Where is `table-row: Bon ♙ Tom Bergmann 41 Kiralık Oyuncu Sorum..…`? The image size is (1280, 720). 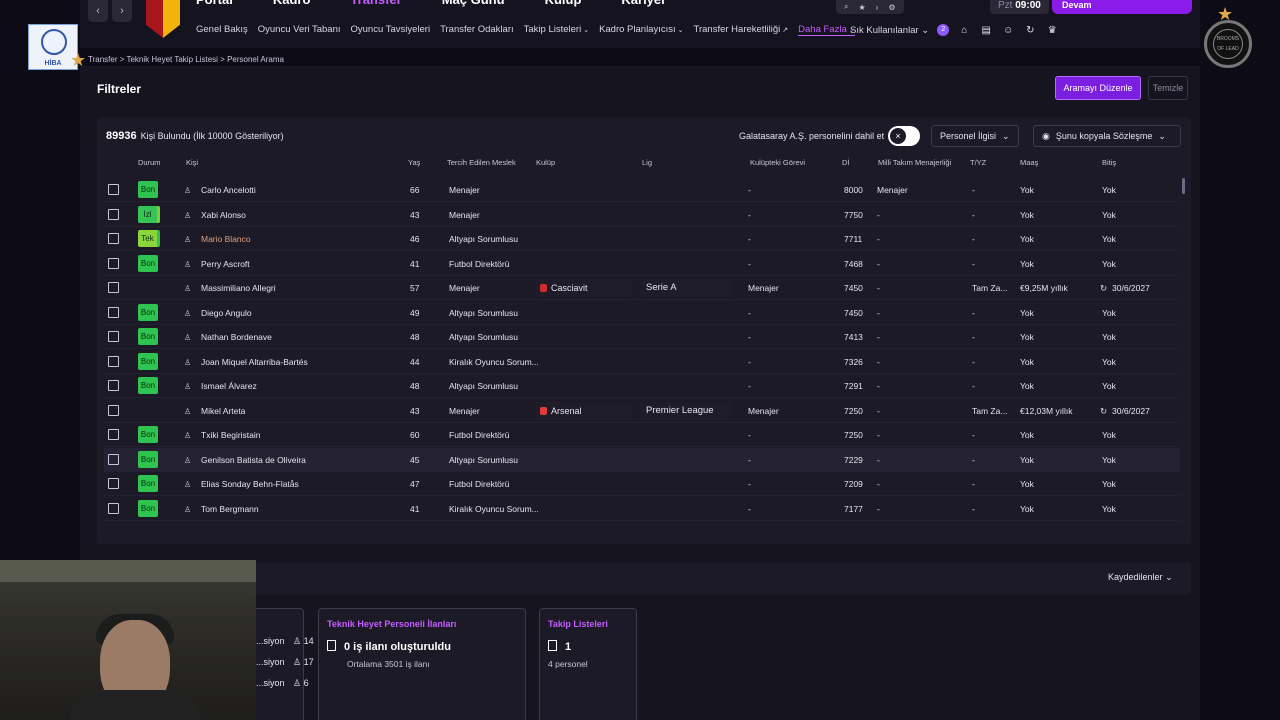 table-row: Bon ♙ Tom Bergmann 41 Kiralık Oyuncu Sorum..… is located at coordinates (642, 509).